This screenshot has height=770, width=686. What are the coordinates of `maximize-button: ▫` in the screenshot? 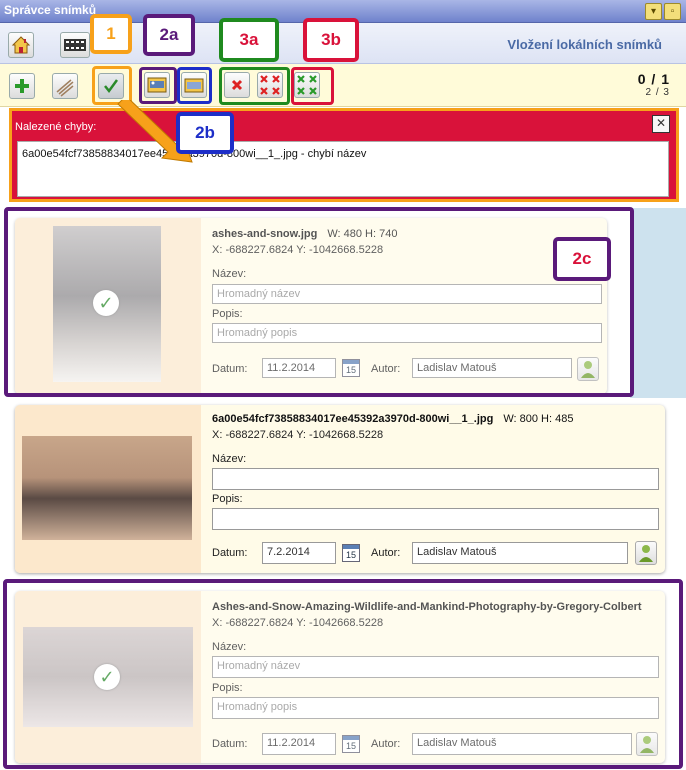 It's located at (672, 11).